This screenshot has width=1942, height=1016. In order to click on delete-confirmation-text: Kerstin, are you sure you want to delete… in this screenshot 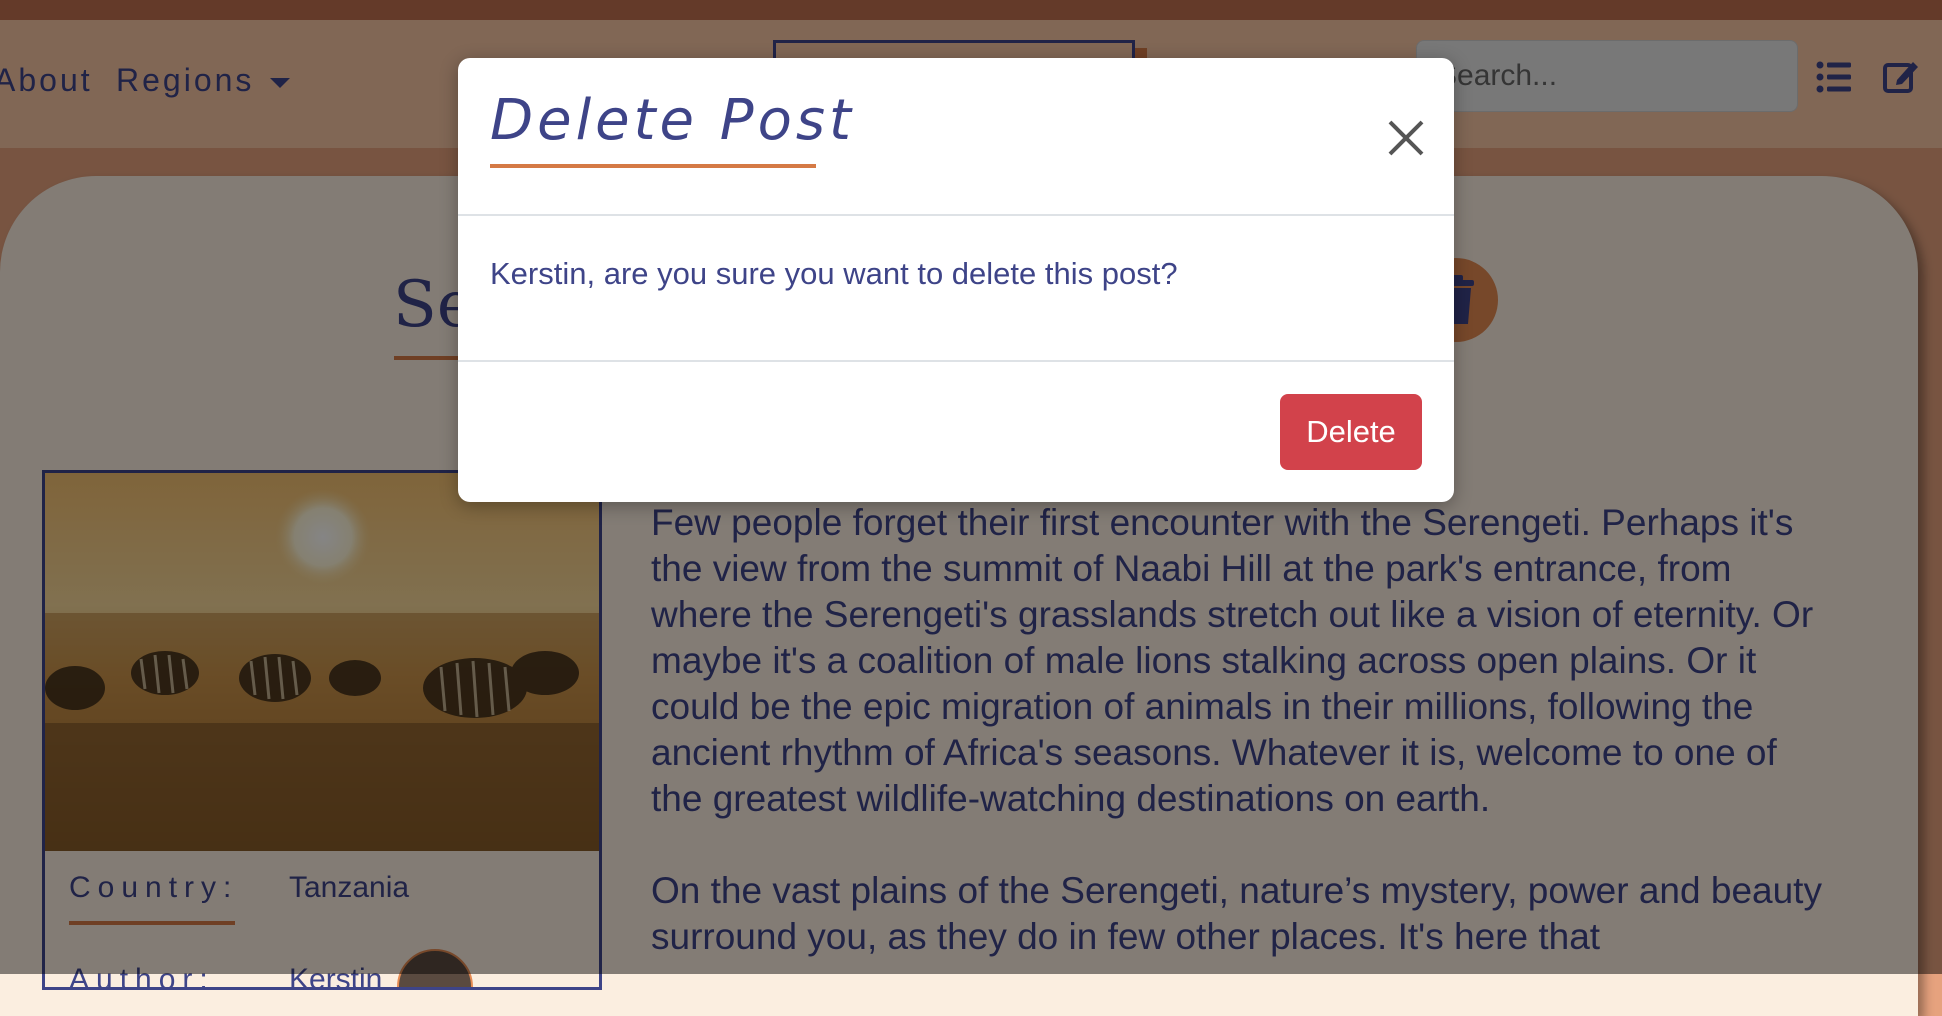, I will do `click(834, 273)`.